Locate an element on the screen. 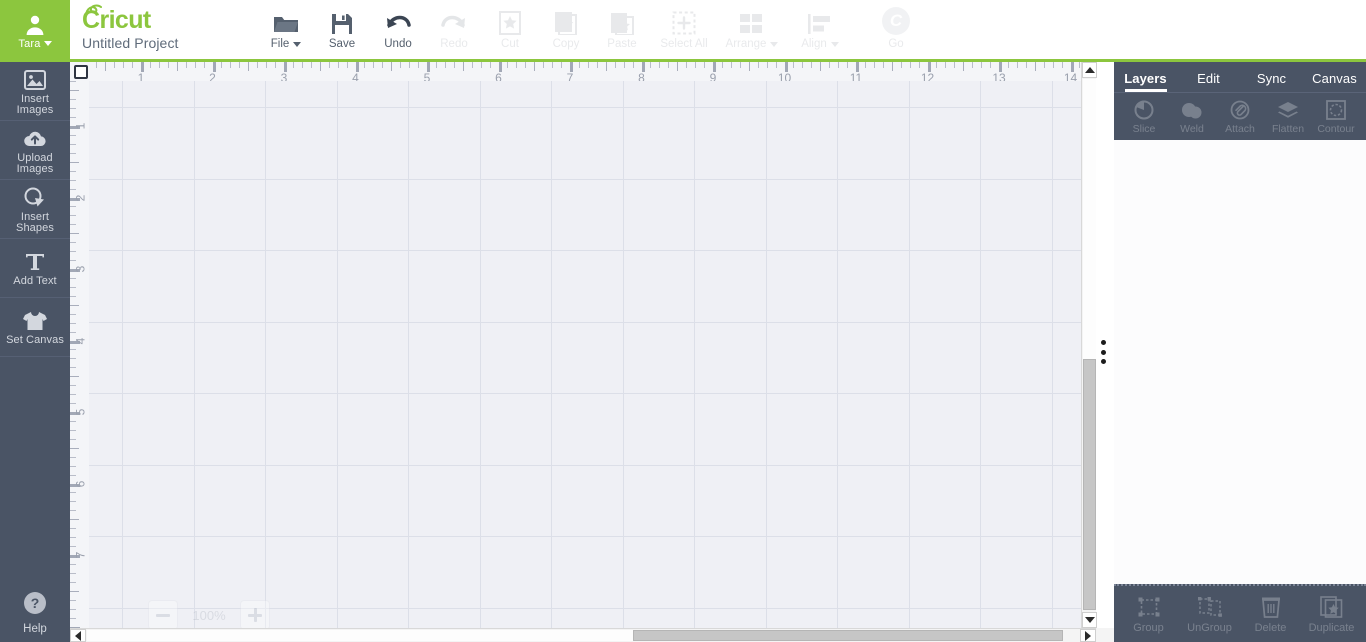  ruler-number: 1 is located at coordinates (80, 126).